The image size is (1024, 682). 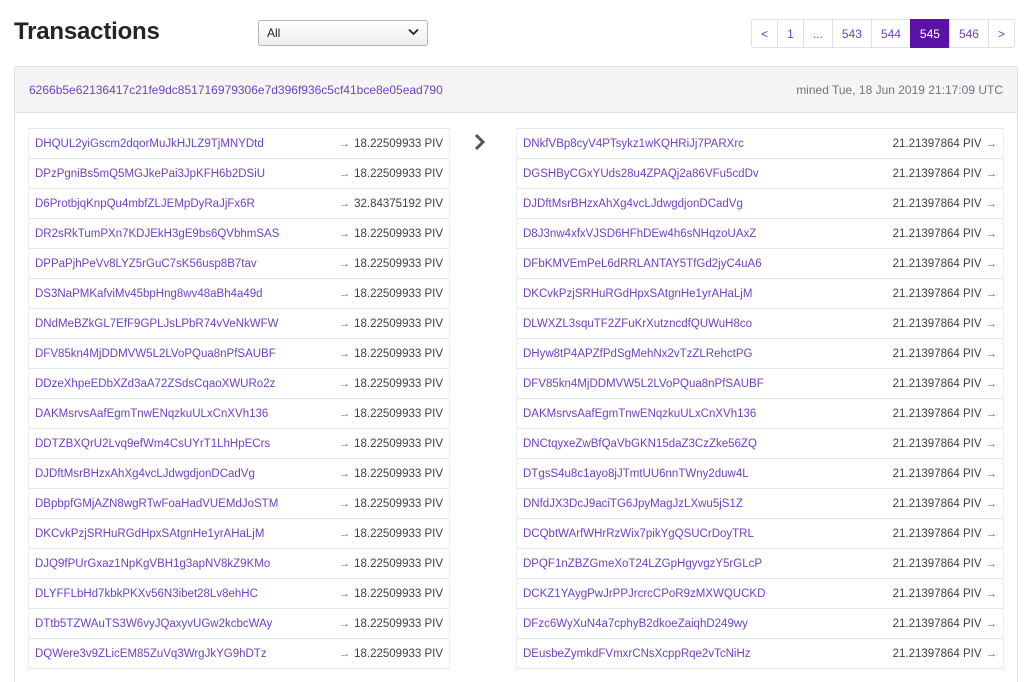 I want to click on output-address-link: DFzc6WyXuN4a7cphyB2dkoeZaiqhD249wy, so click(x=635, y=624).